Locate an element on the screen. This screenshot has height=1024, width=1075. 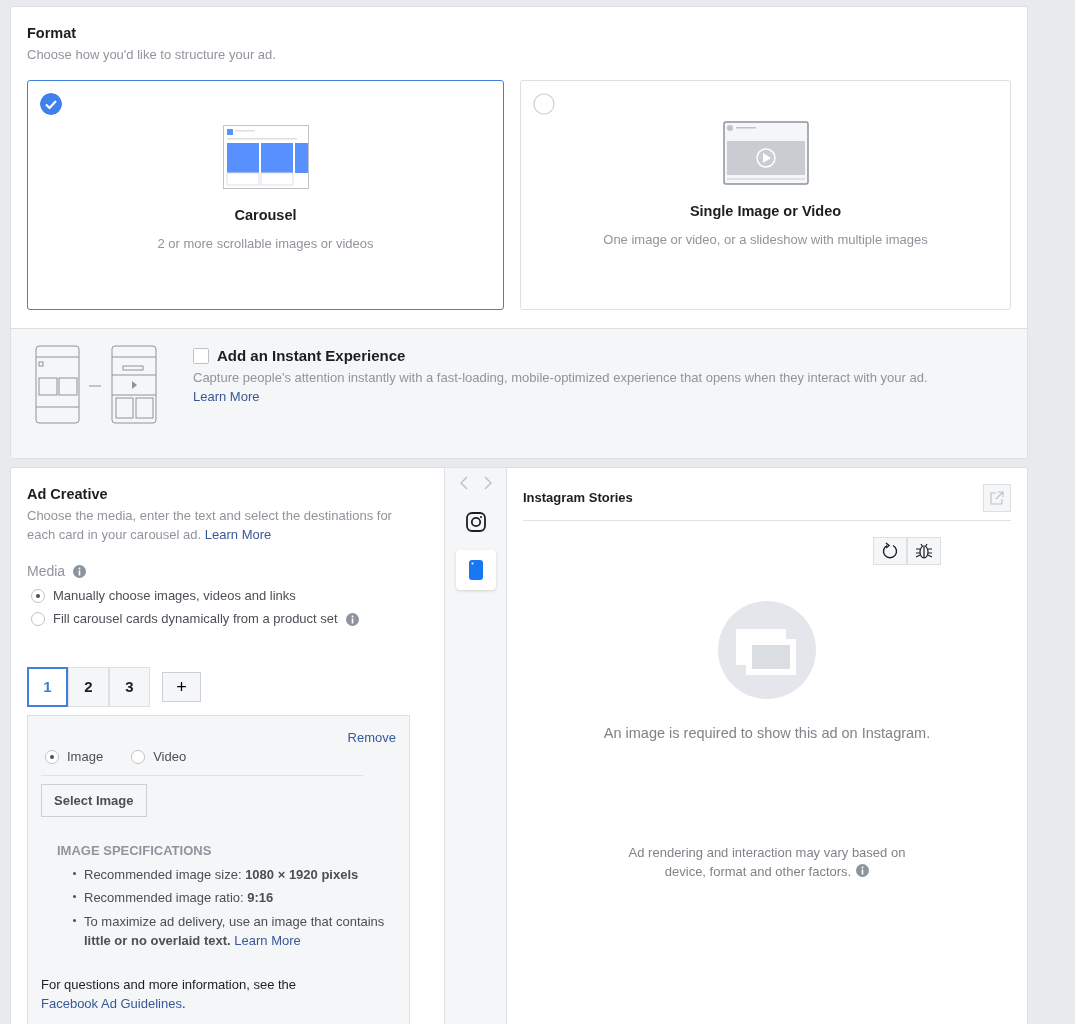
external-link-icon is located at coordinates (997, 498).